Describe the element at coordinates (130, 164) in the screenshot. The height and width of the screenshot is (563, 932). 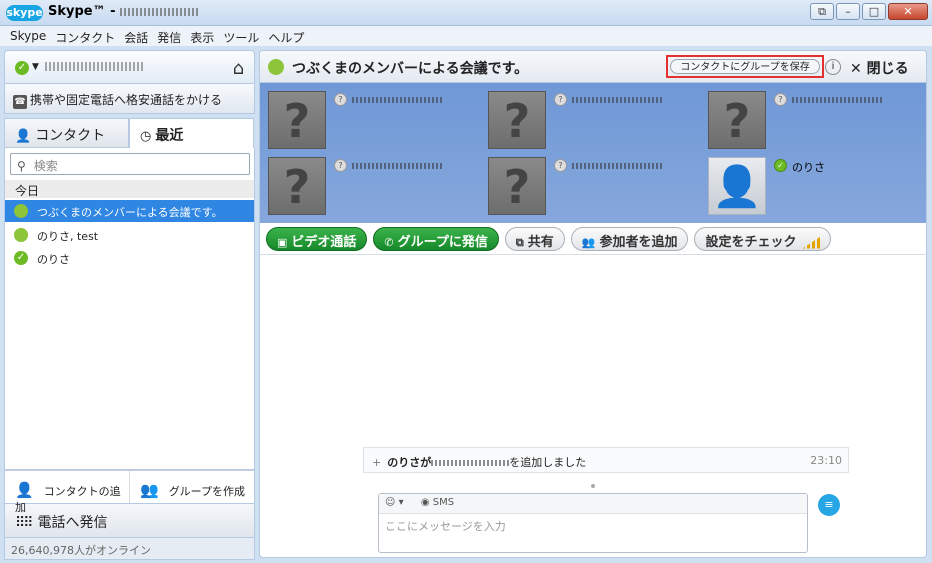
I see `search-input: ⚲ 検索` at that location.